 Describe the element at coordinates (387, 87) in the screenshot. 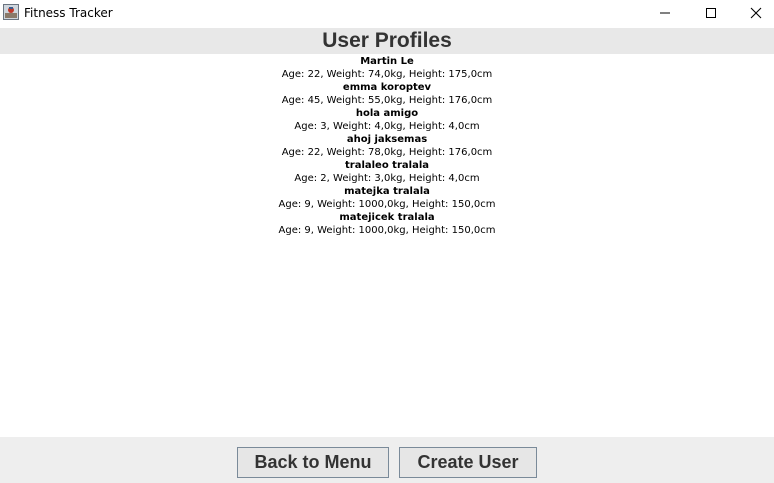

I see `profile-name: emma koroptev` at that location.